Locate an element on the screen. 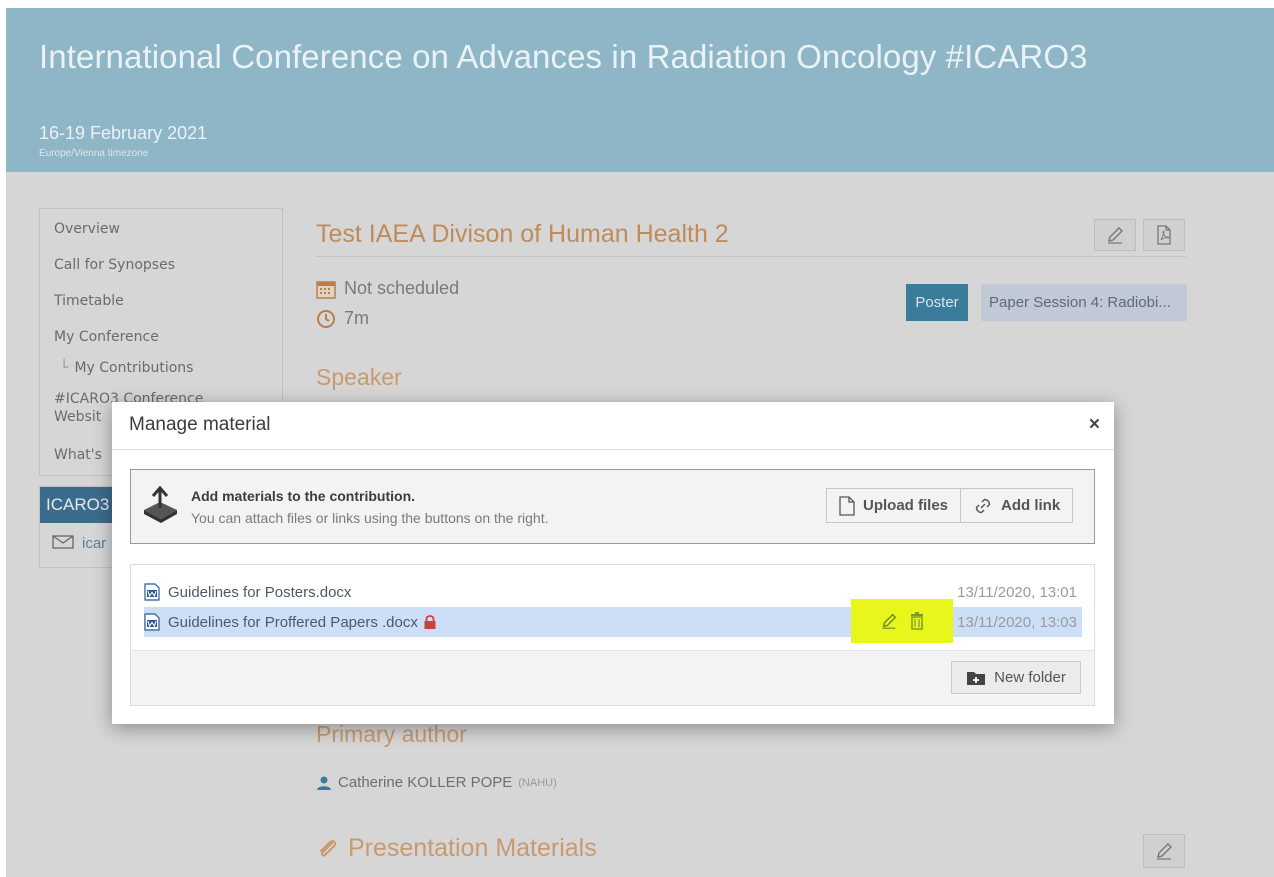 Image resolution: width=1274 pixels, height=877 pixels. edit-materials-button is located at coordinates (1164, 851).